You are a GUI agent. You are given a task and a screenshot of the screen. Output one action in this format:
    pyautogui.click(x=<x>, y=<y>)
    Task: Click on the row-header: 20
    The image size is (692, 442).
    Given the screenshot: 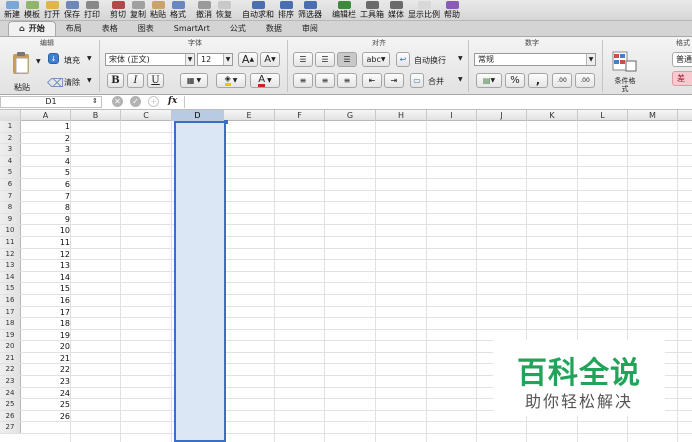 What is the action you would take?
    pyautogui.click(x=10, y=346)
    